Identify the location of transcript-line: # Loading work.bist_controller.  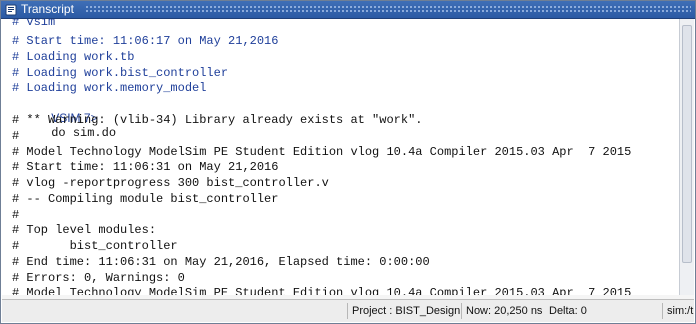
(120, 73).